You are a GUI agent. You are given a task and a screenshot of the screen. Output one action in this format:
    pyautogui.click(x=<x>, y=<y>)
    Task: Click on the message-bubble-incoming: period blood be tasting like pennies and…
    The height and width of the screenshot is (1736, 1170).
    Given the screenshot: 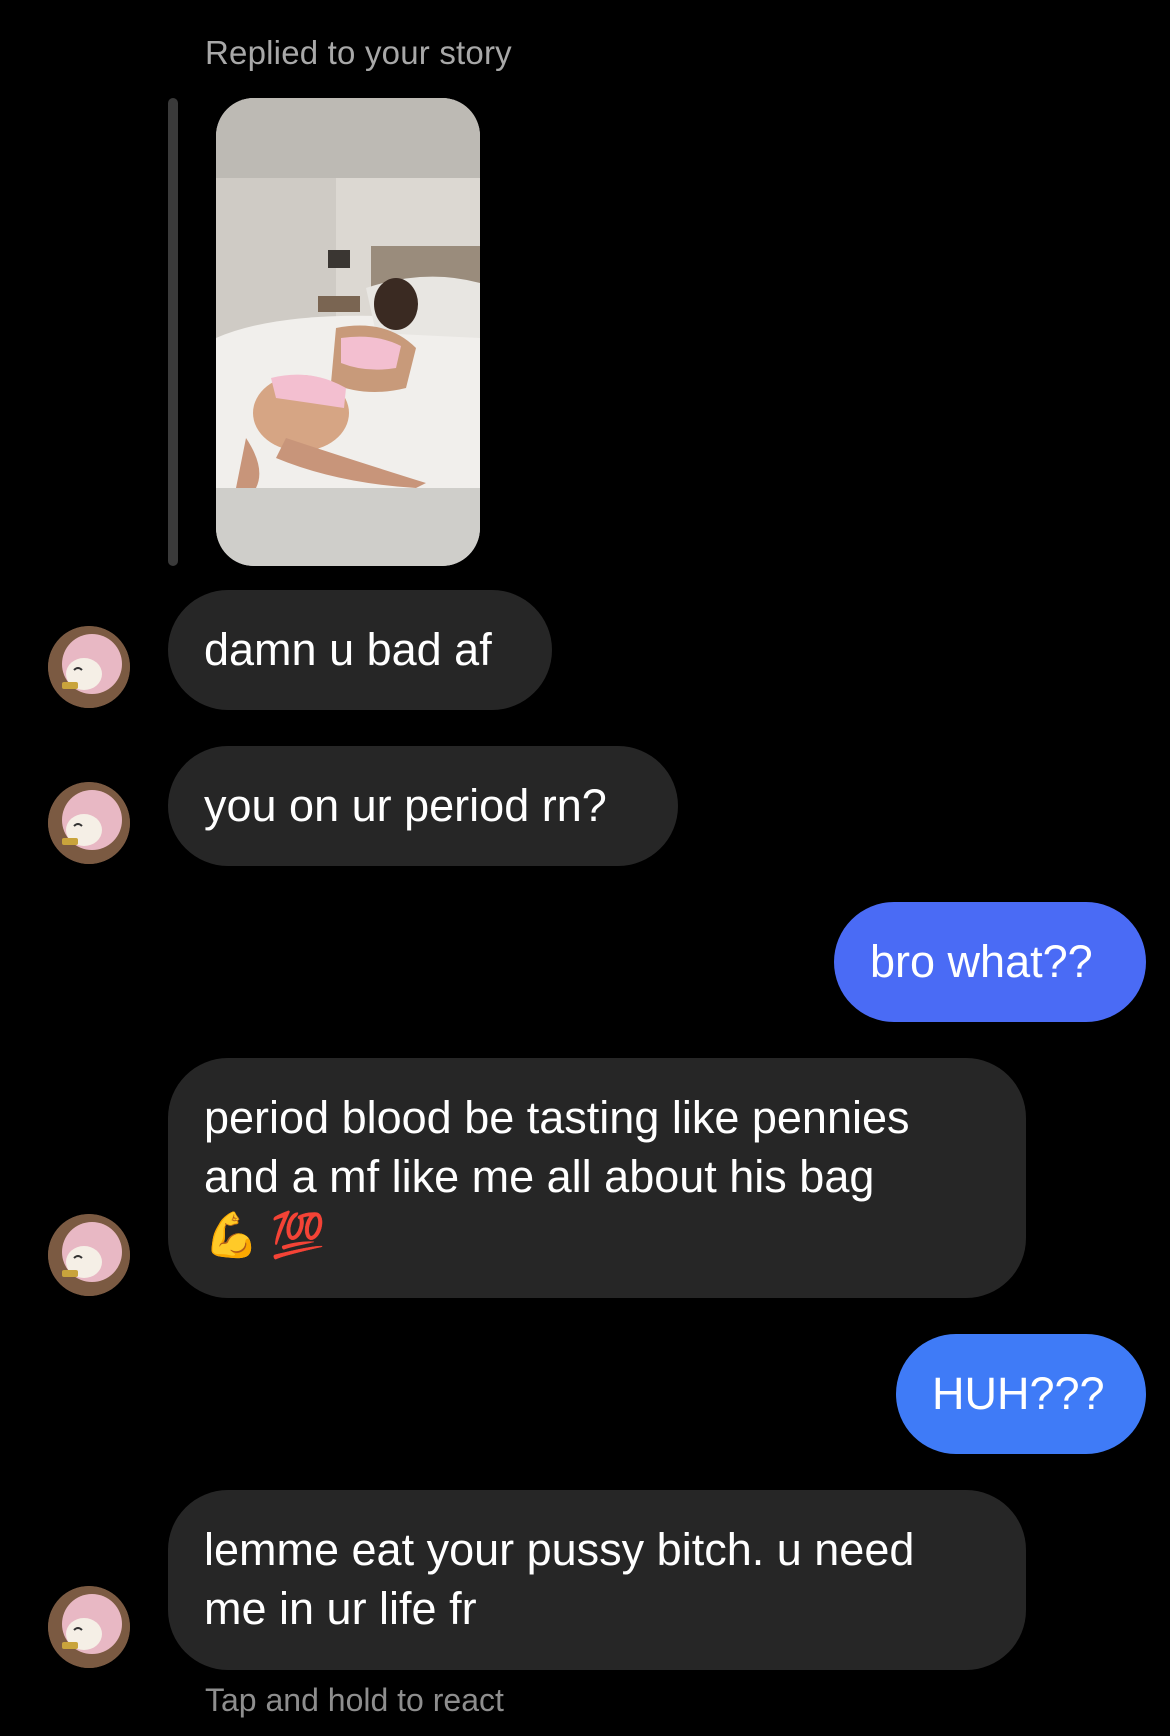 What is the action you would take?
    pyautogui.click(x=597, y=1178)
    